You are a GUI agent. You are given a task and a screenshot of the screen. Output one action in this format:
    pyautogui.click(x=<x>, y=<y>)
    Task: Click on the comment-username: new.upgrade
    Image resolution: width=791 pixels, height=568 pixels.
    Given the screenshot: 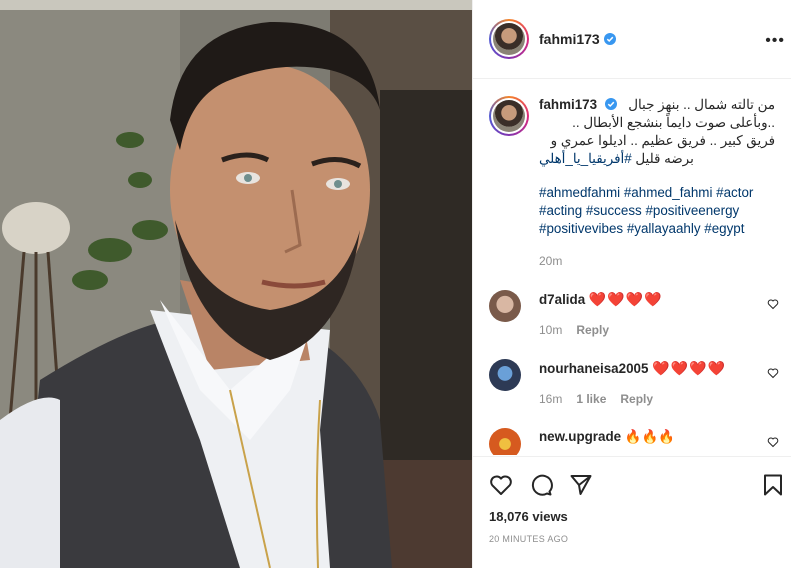 What is the action you would take?
    pyautogui.click(x=580, y=436)
    